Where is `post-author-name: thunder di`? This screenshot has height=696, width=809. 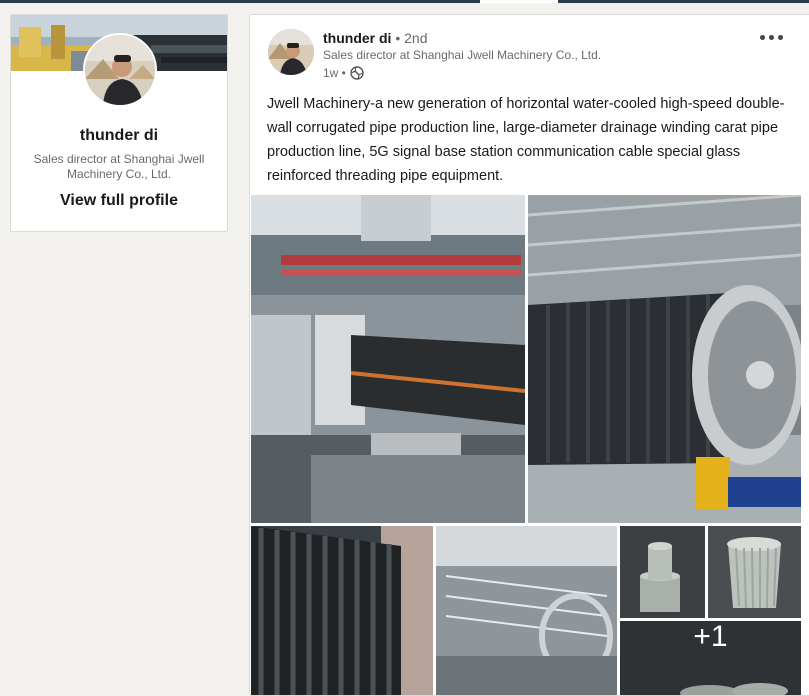
post-author-name: thunder di is located at coordinates (357, 38).